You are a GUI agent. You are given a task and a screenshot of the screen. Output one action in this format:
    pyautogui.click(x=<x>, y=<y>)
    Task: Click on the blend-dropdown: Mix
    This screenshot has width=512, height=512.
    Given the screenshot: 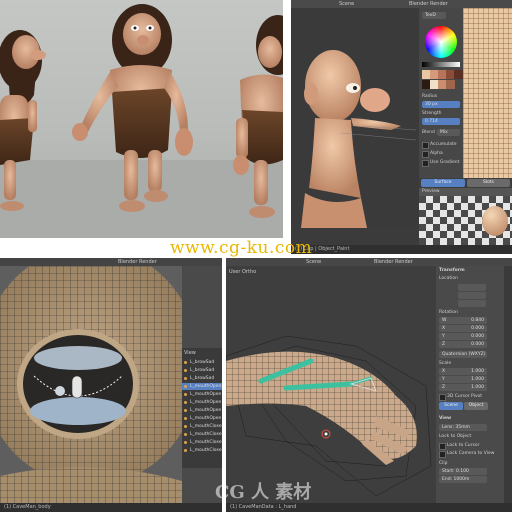 What is the action you would take?
    pyautogui.click(x=448, y=132)
    